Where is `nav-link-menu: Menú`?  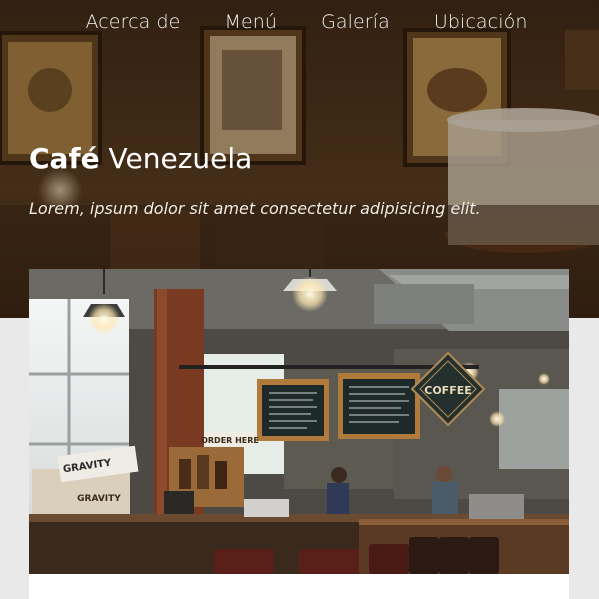 nav-link-menu: Menú is located at coordinates (250, 22).